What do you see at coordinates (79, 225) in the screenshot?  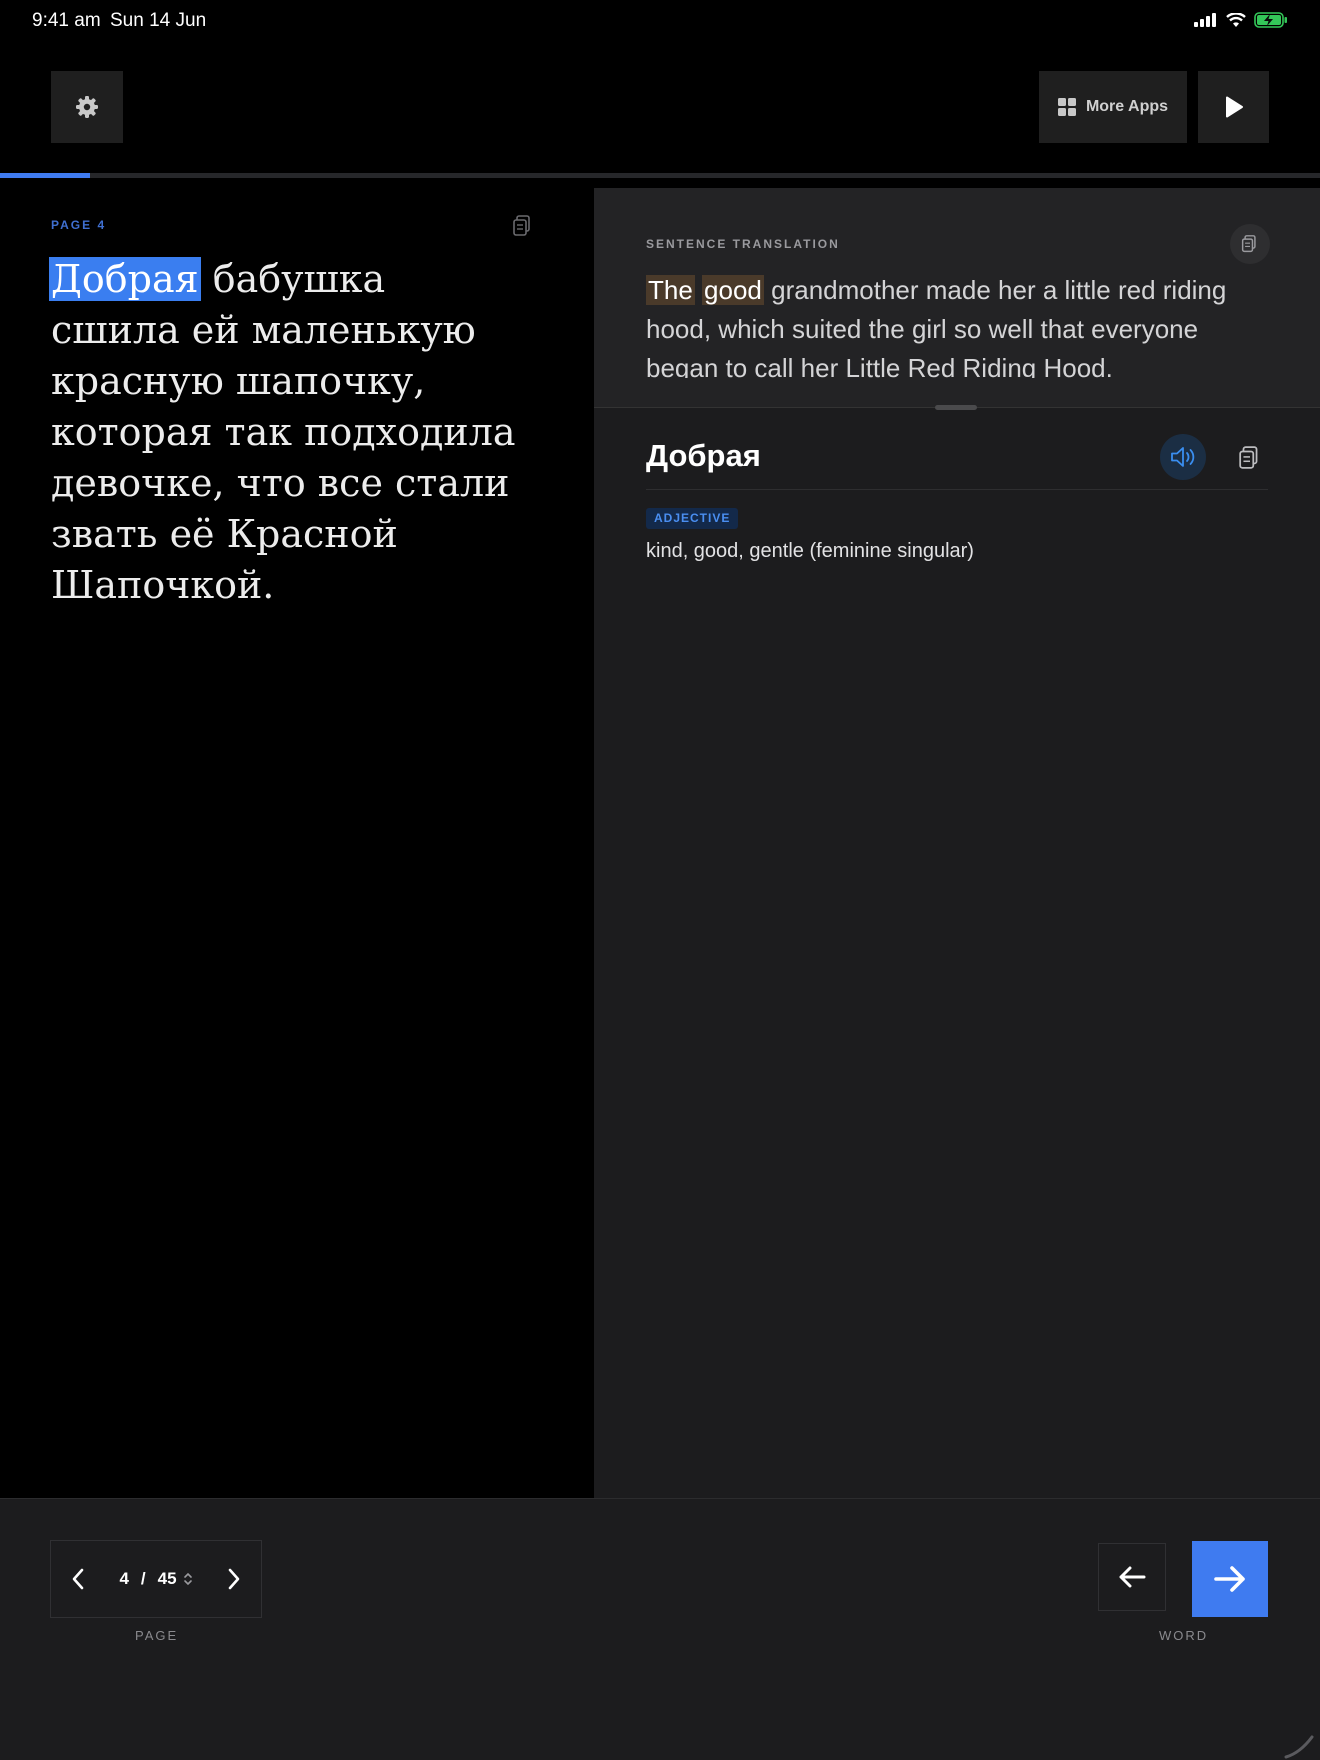 I see `page-label: PAGE 4` at bounding box center [79, 225].